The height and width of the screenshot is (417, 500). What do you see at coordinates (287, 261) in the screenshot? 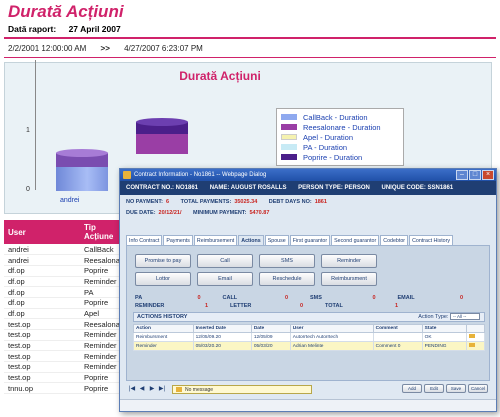
I see `sms-button: SMS` at bounding box center [287, 261].